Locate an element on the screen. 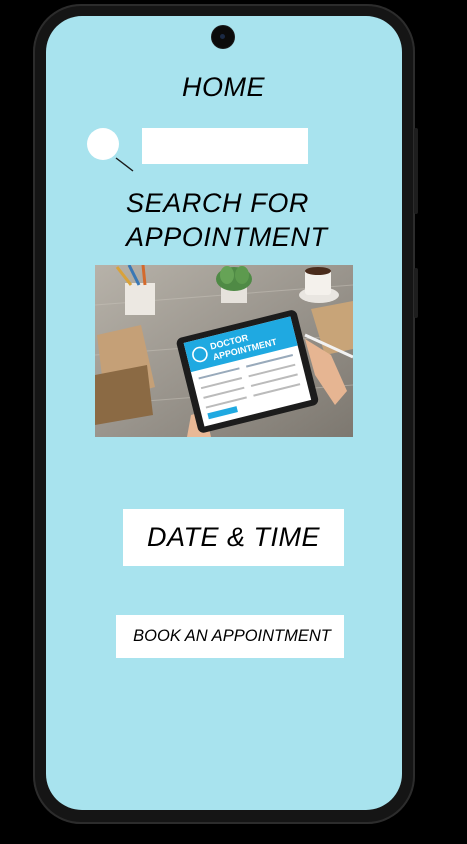  date-time-button: DATE & TIME is located at coordinates (233, 537).